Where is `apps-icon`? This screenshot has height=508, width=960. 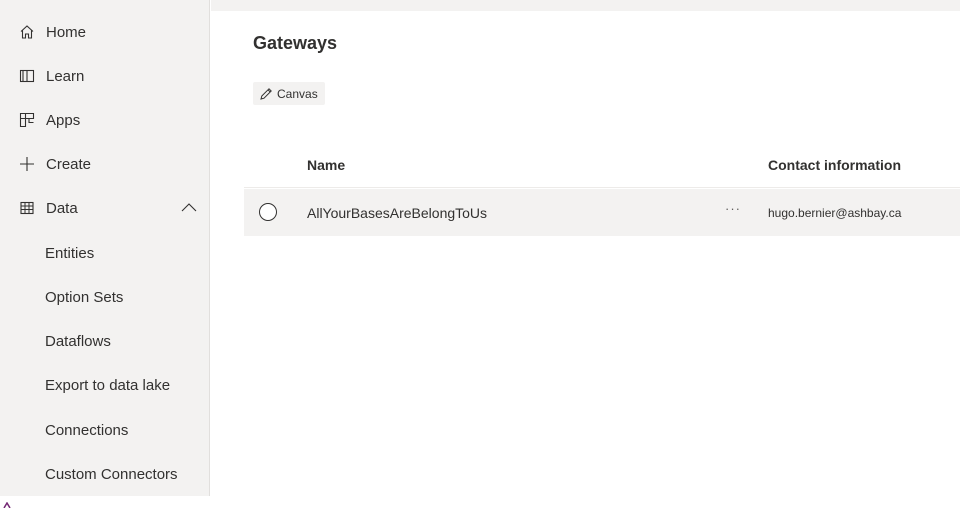
apps-icon is located at coordinates (27, 120).